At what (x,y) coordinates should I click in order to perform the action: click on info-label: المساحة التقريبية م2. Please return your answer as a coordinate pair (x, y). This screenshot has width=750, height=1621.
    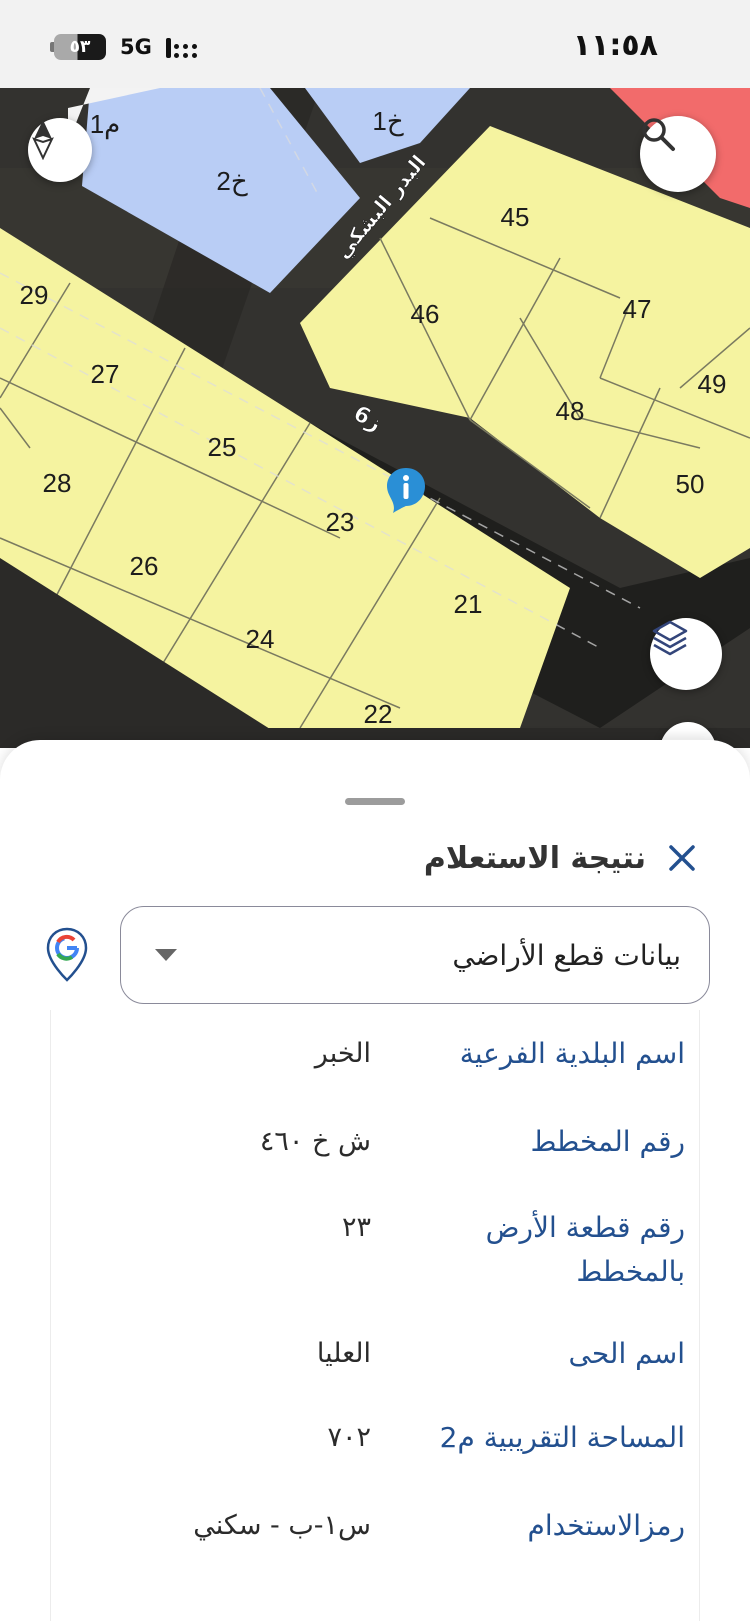
    Looking at the image, I should click on (562, 1437).